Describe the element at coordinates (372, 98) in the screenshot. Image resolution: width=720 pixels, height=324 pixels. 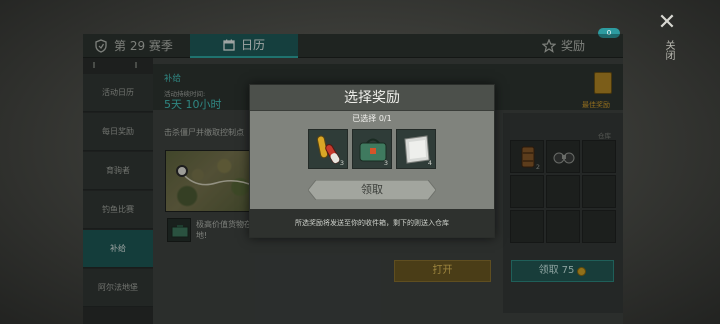
I see `dialog-title: 选择奖励` at that location.